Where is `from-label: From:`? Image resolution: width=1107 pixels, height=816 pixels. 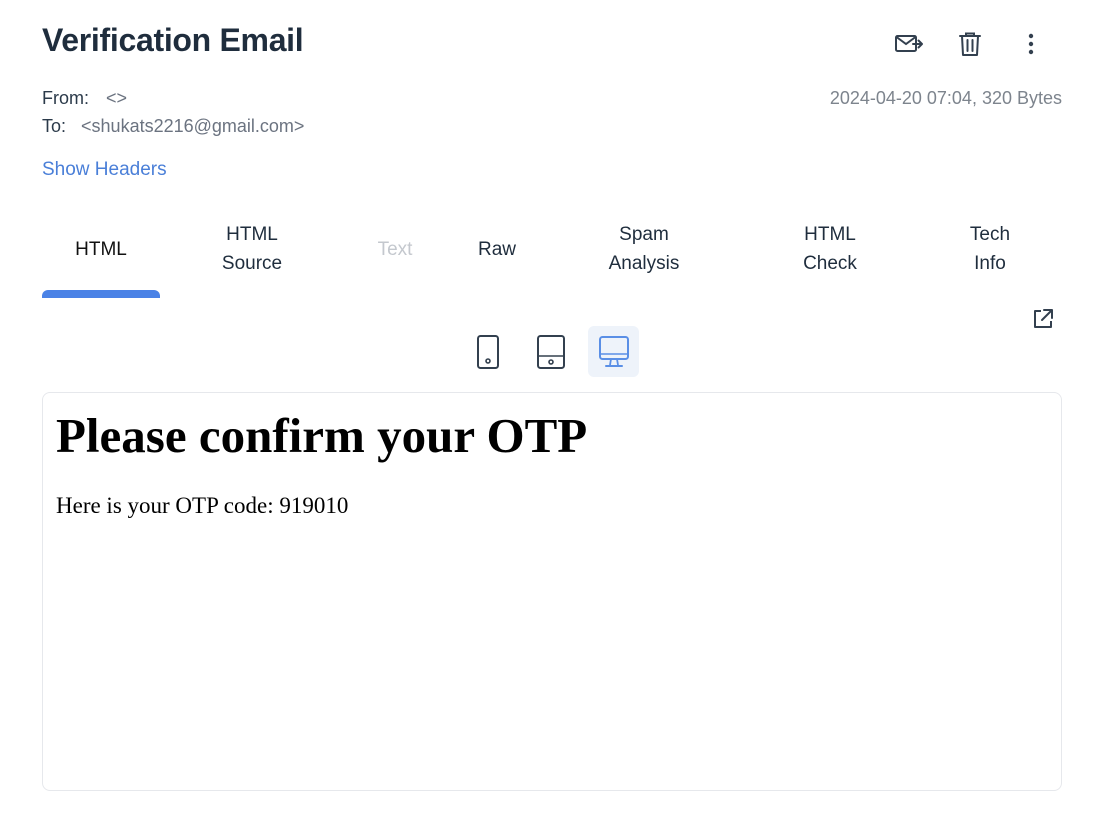 from-label: From: is located at coordinates (65, 98).